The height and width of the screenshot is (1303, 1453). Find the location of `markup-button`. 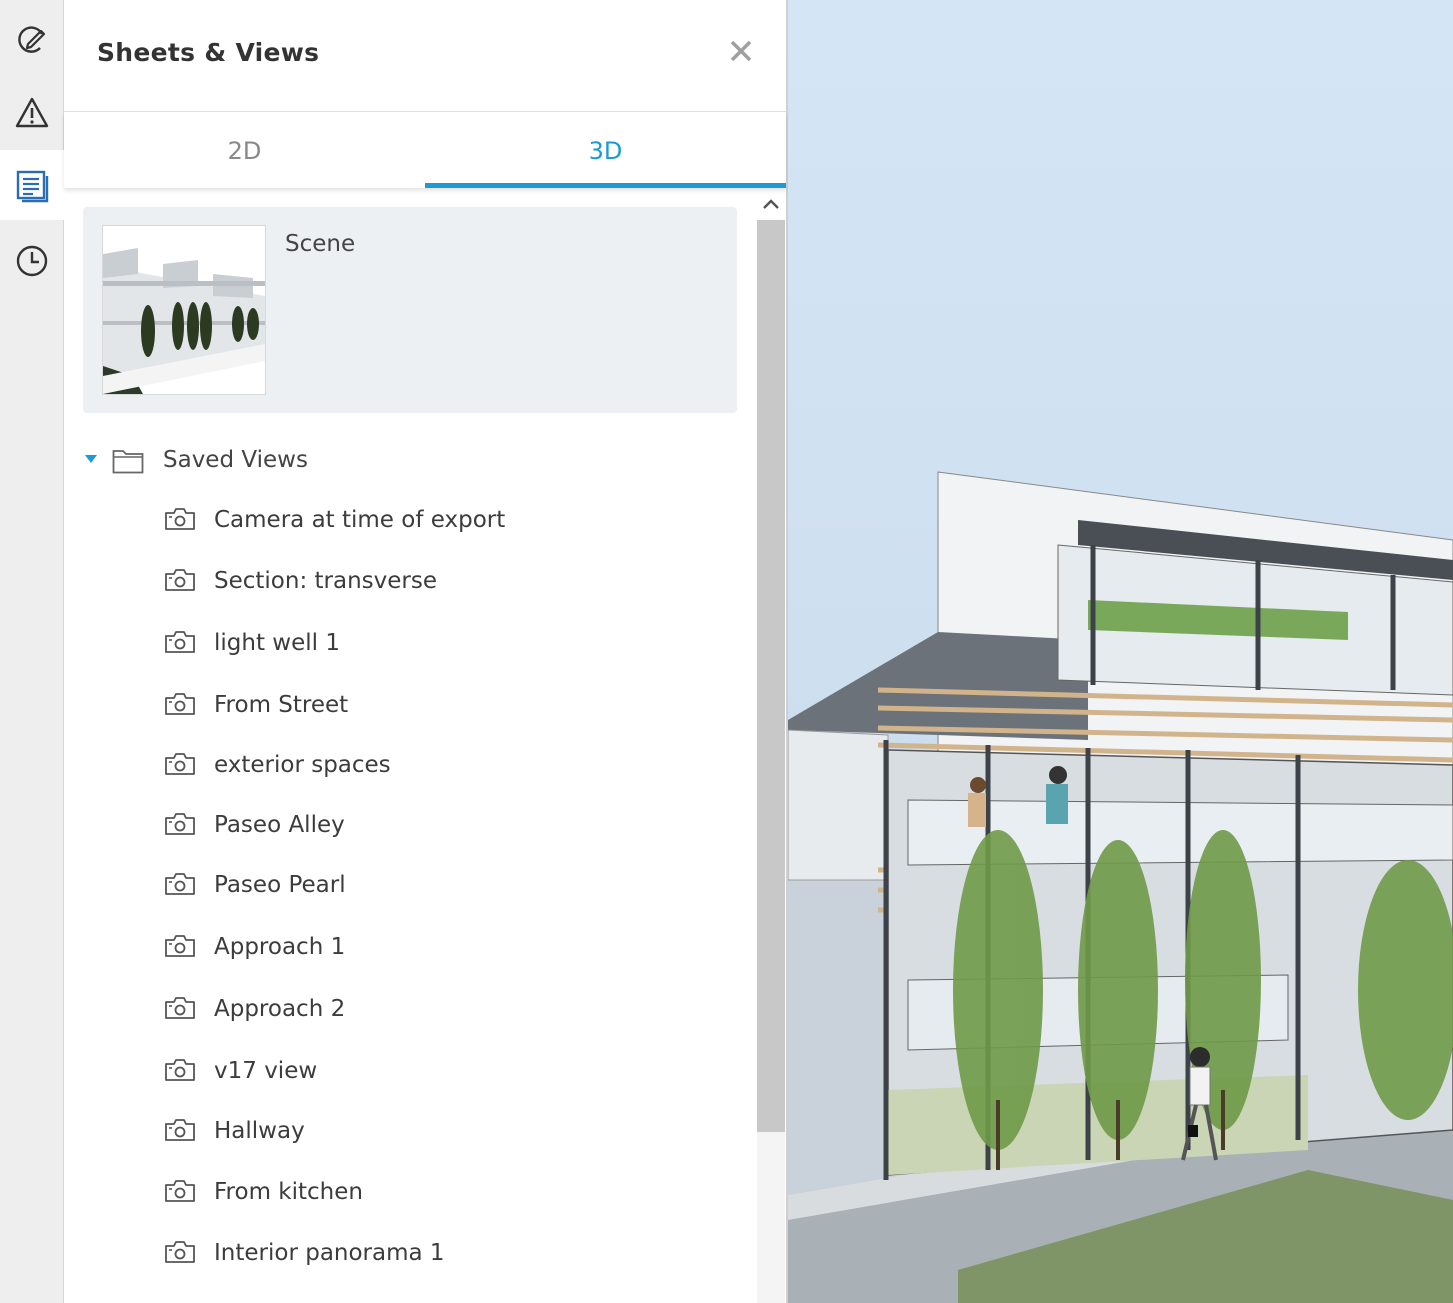

markup-button is located at coordinates (31, 40).